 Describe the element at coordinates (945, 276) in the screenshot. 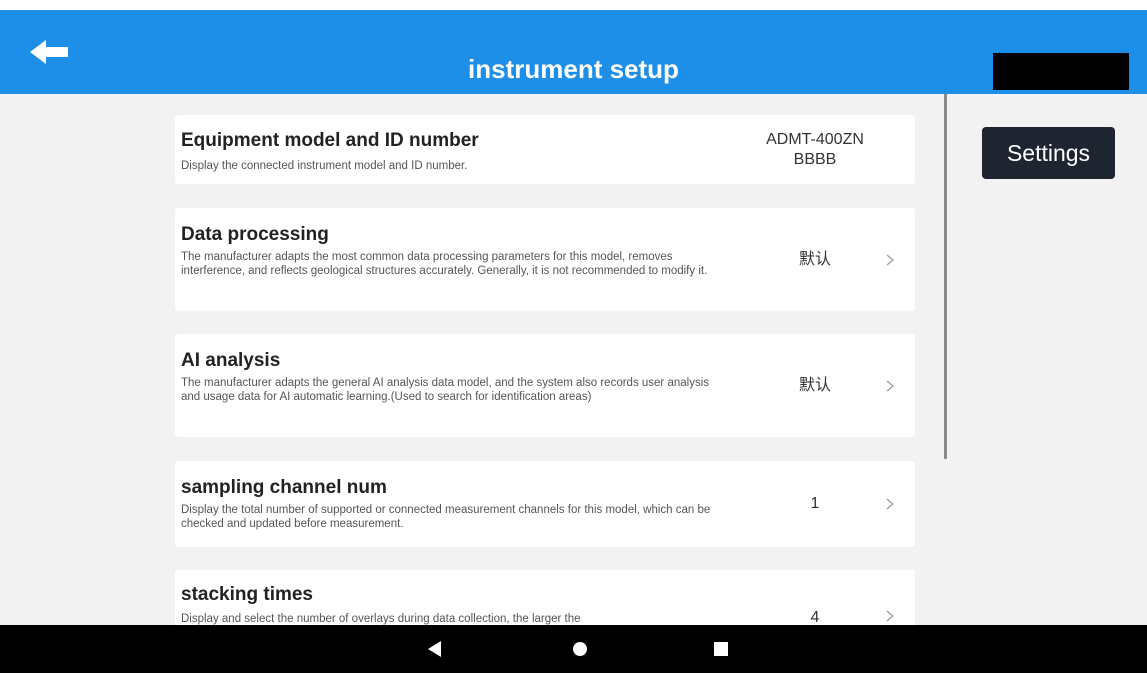

I see `scrollbar` at that location.